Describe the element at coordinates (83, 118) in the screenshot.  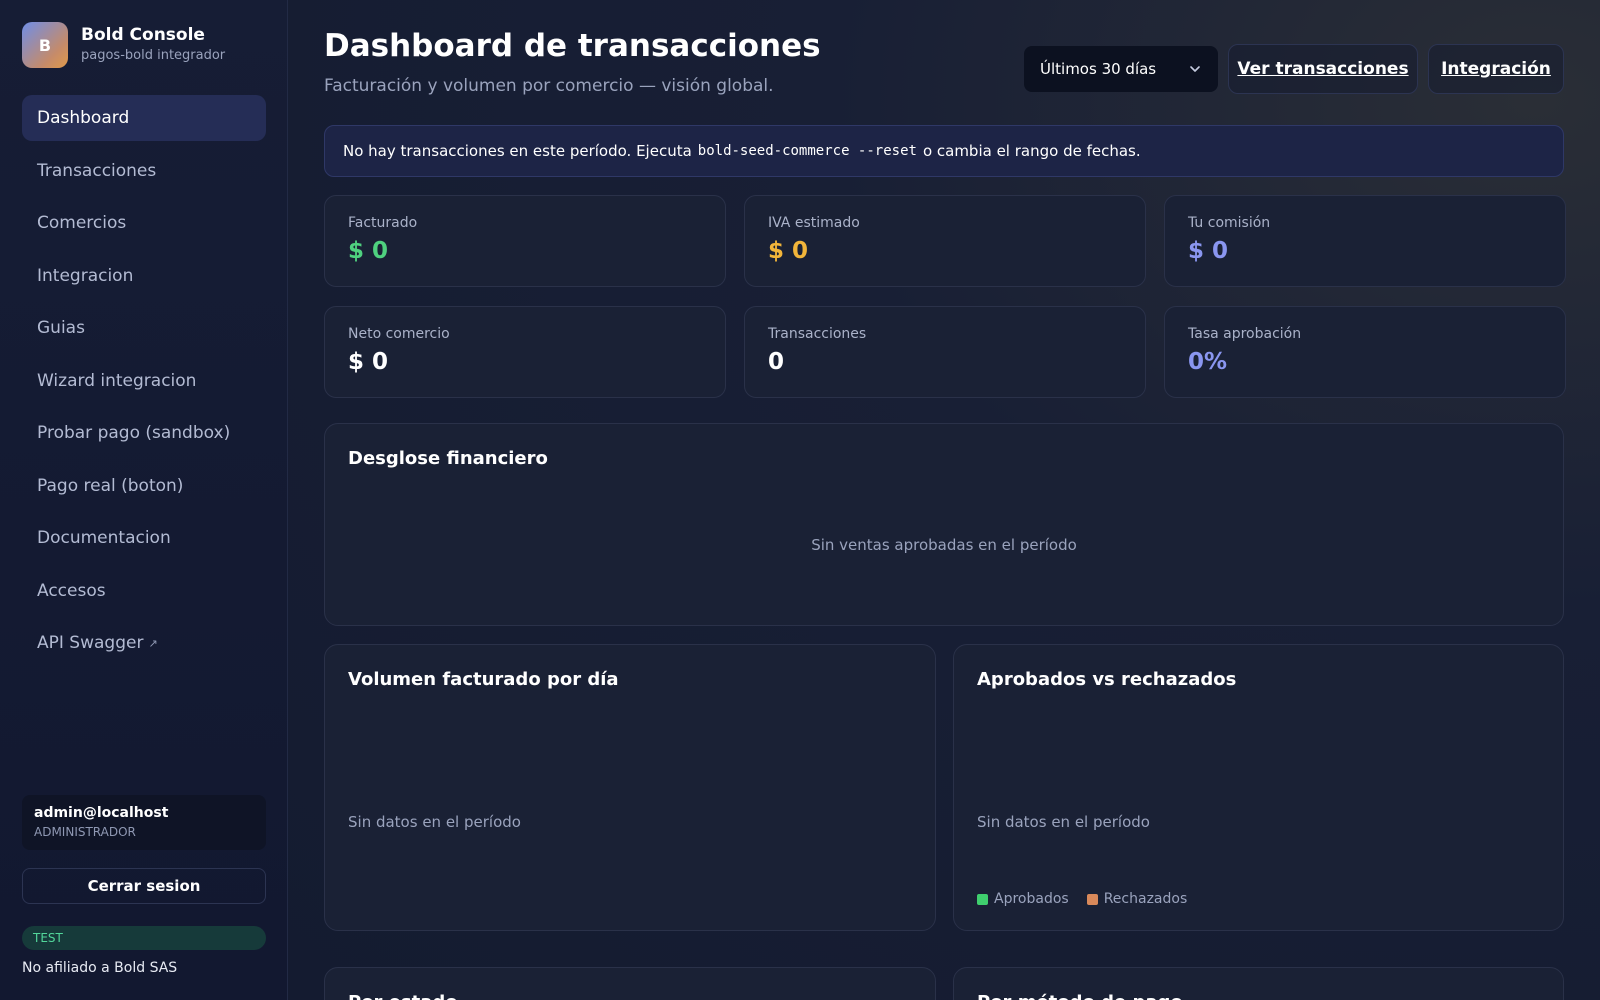
I see `sidebar-item-label: Dashboard` at that location.